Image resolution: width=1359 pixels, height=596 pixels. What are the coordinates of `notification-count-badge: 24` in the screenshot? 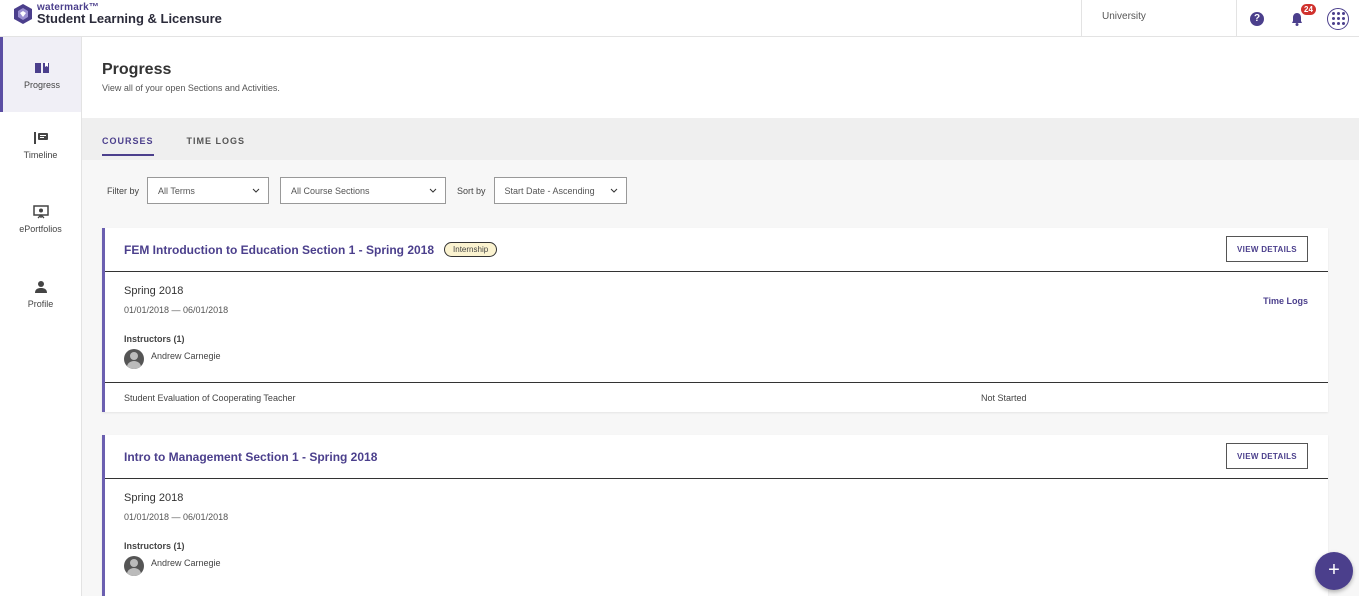 It's located at (1308, 9).